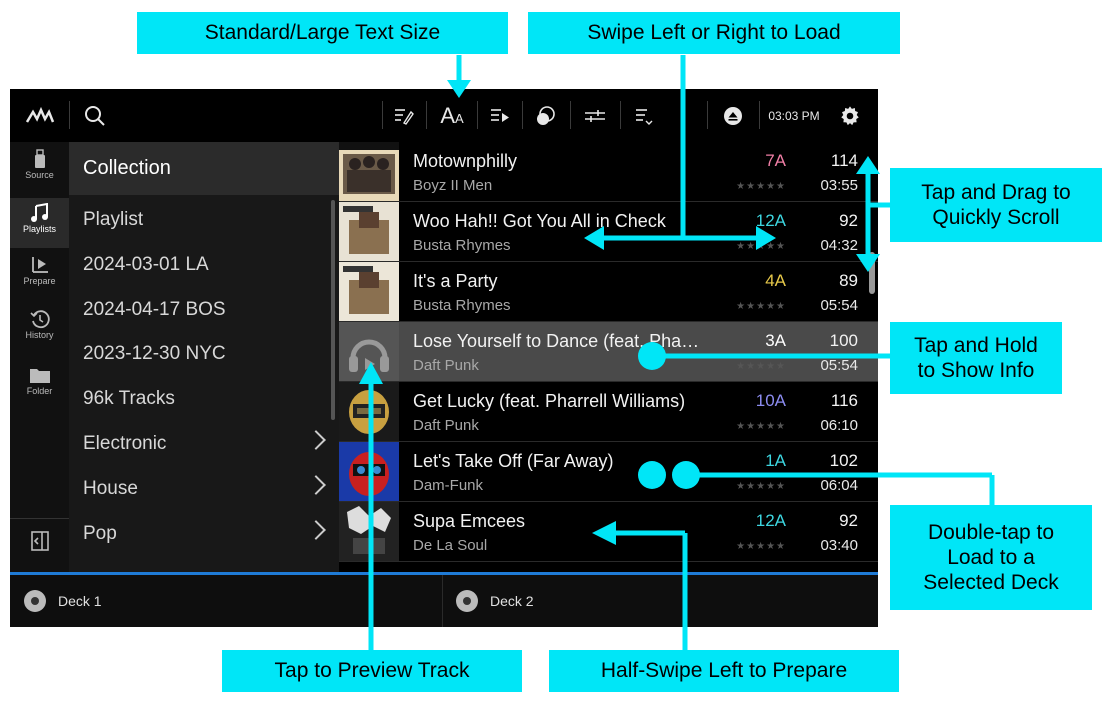 This screenshot has width=1111, height=701. Describe the element at coordinates (775, 280) in the screenshot. I see `track-key: 4A` at that location.